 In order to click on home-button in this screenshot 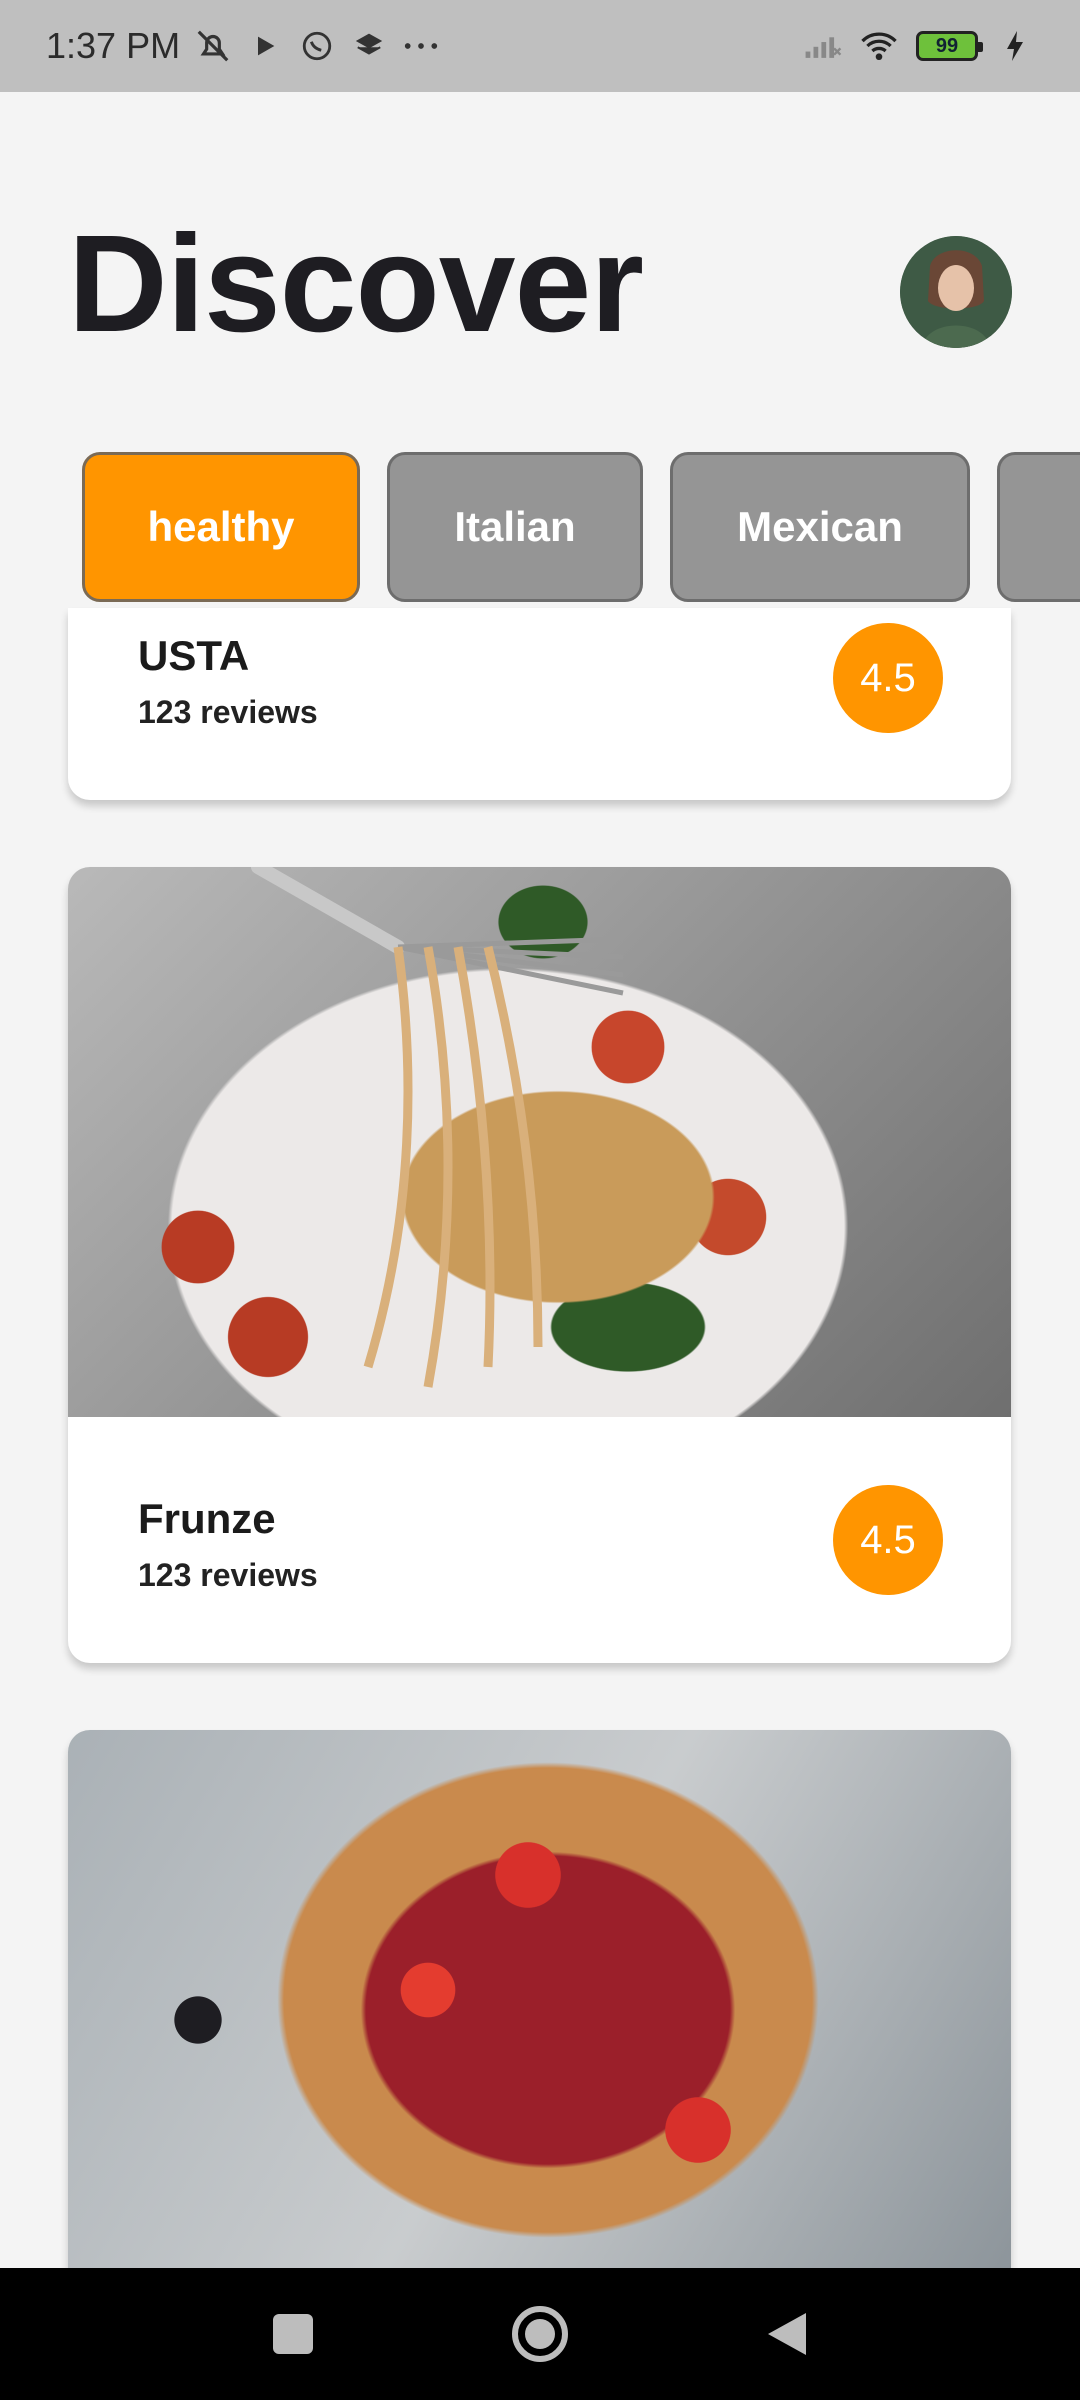, I will do `click(540, 2334)`.